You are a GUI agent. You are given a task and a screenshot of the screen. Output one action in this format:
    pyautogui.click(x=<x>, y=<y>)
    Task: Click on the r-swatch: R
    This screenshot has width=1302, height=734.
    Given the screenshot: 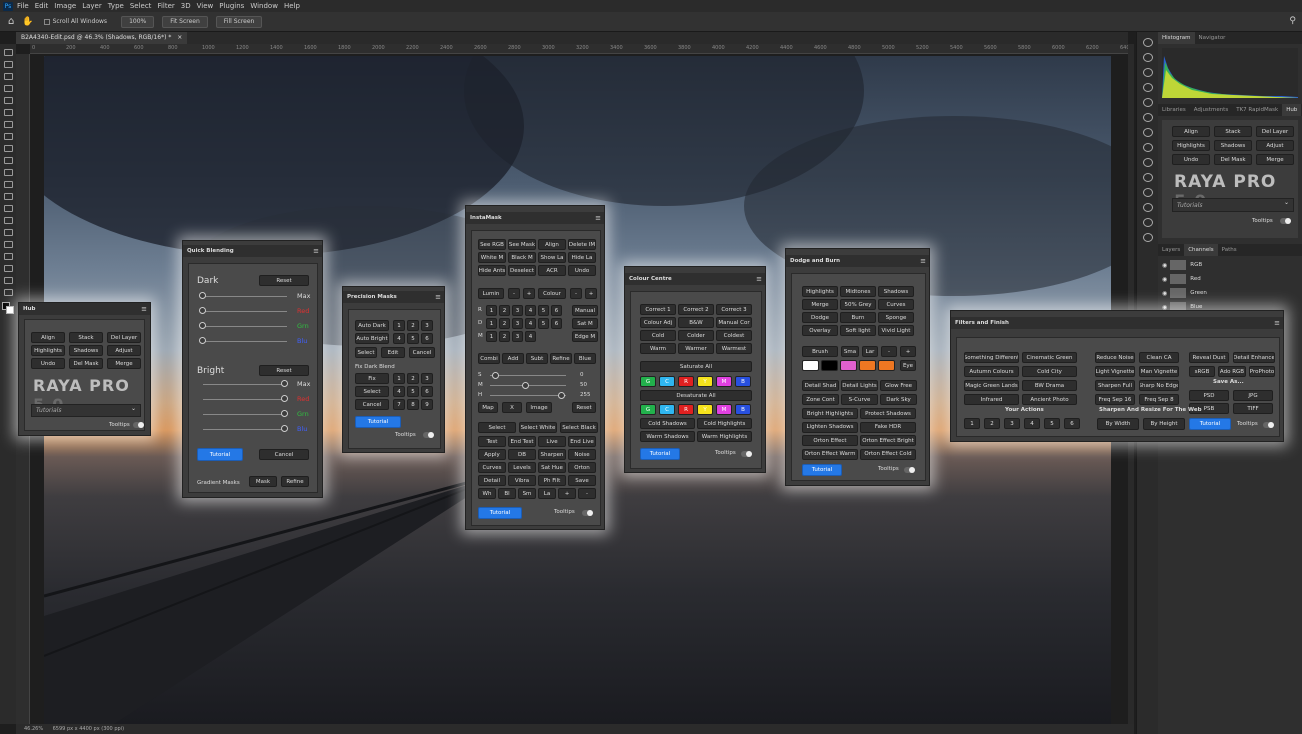 What is the action you would take?
    pyautogui.click(x=686, y=409)
    